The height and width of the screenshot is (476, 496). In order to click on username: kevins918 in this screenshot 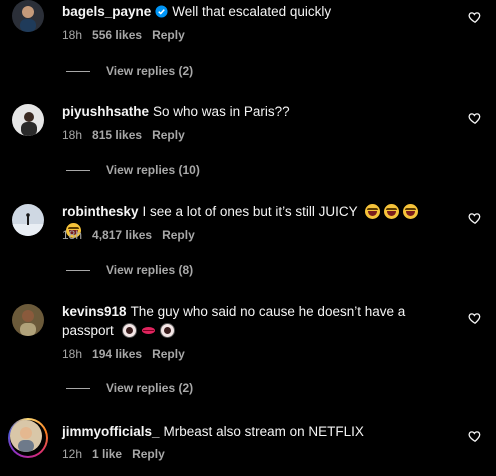, I will do `click(94, 311)`.